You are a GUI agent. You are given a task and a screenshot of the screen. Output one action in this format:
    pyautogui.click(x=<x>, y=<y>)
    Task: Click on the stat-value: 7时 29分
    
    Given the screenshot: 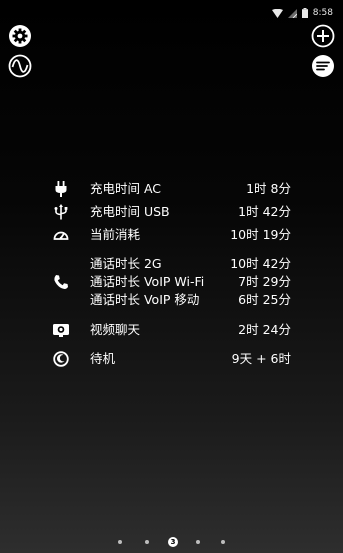 What is the action you would take?
    pyautogui.click(x=264, y=281)
    